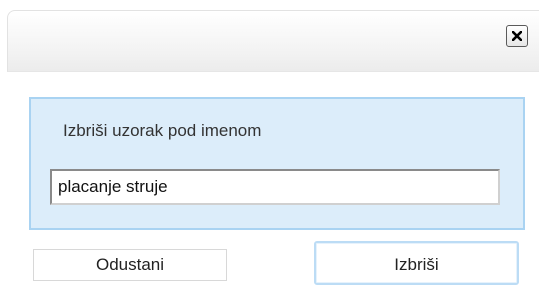  What do you see at coordinates (275, 187) in the screenshot?
I see `pattern-name-input` at bounding box center [275, 187].